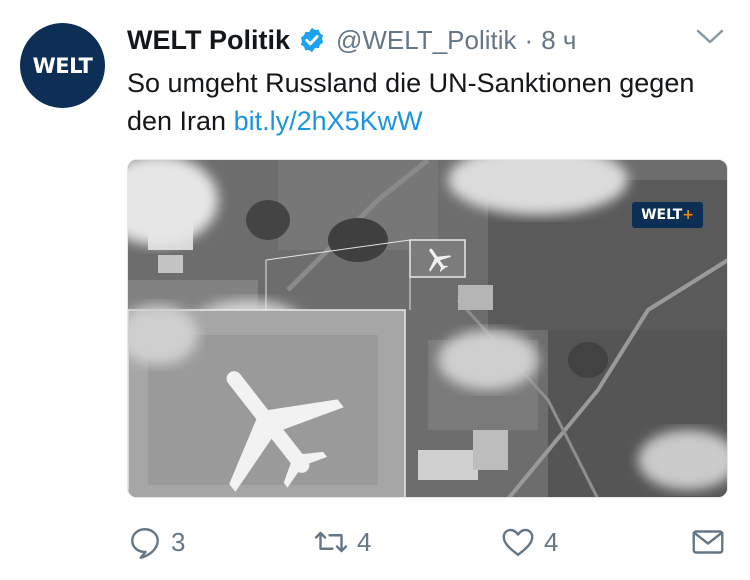 Image resolution: width=750 pixels, height=580 pixels. I want to click on chevron-down-icon, so click(710, 37).